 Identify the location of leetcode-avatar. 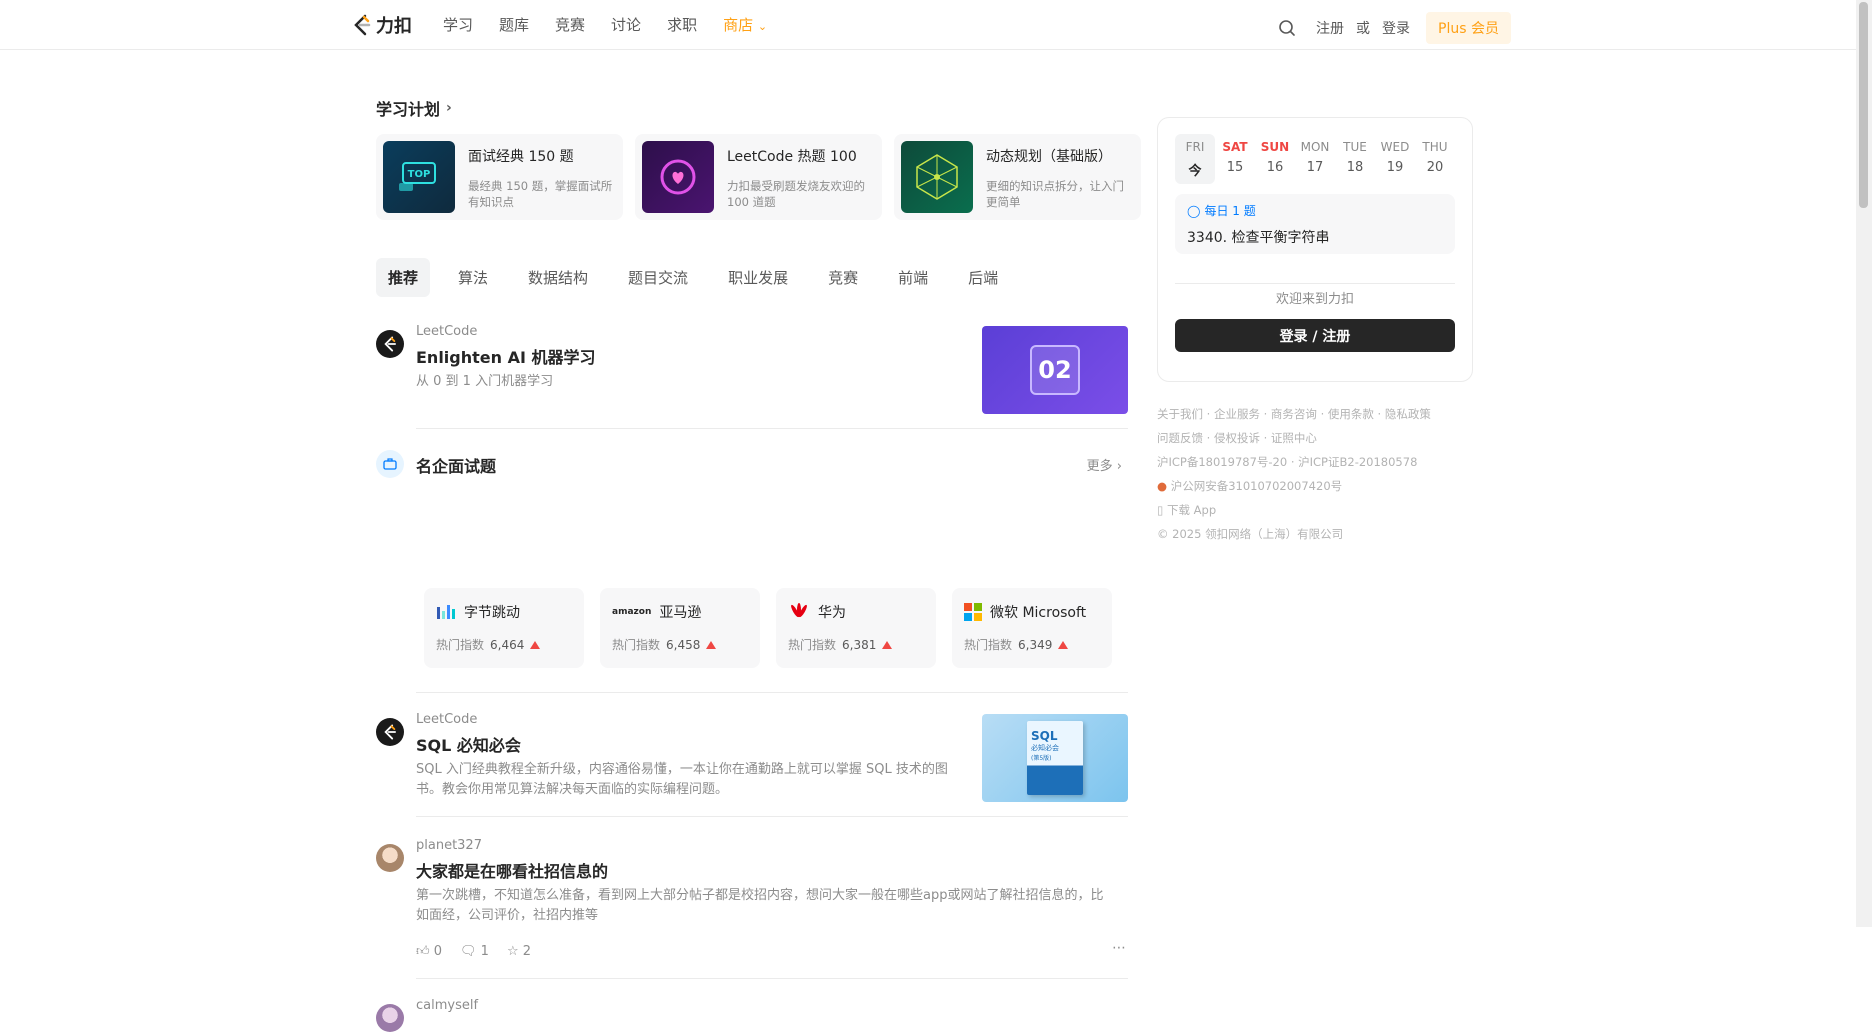
(390, 732).